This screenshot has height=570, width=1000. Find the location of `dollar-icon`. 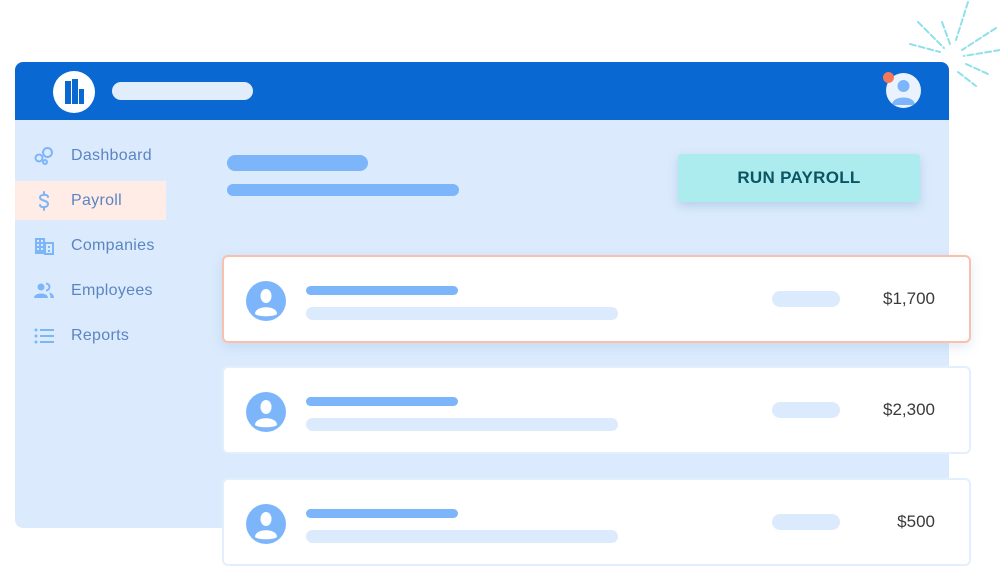

dollar-icon is located at coordinates (44, 201).